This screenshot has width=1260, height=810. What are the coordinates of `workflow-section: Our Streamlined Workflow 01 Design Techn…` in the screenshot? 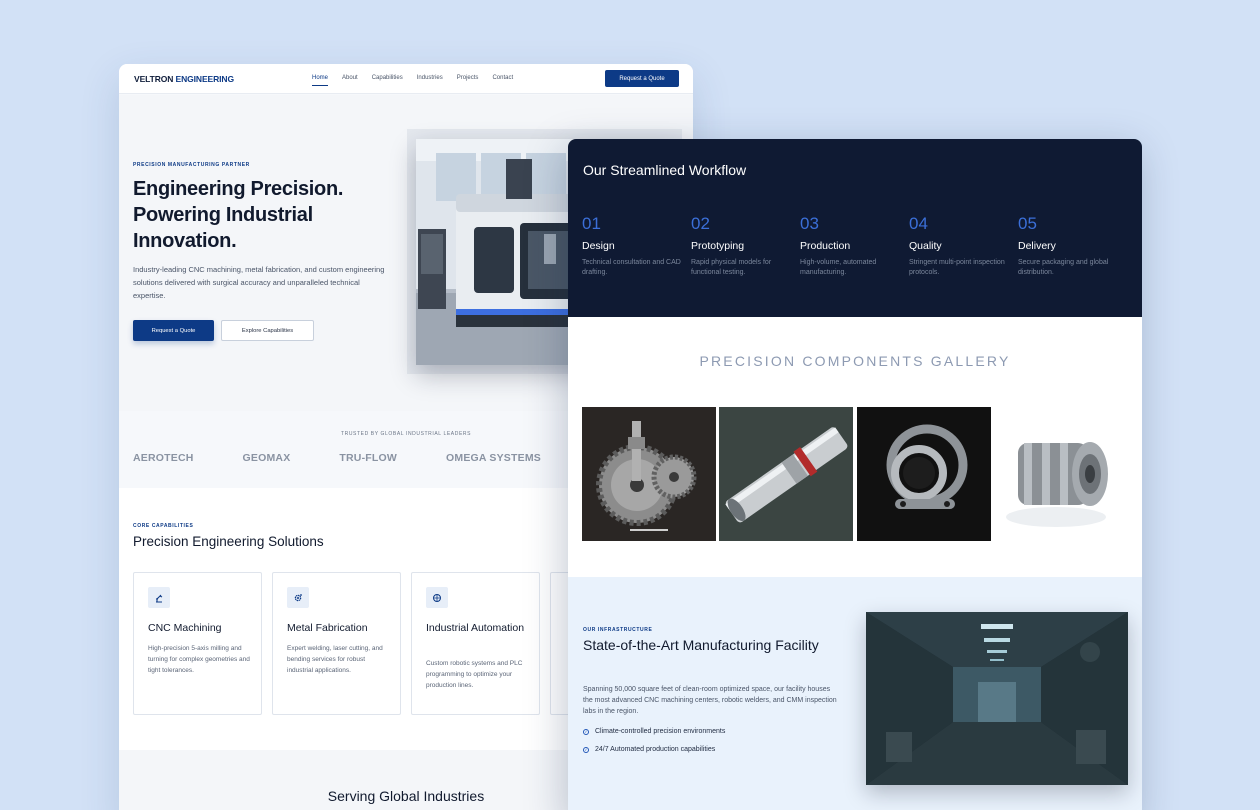 It's located at (855, 228).